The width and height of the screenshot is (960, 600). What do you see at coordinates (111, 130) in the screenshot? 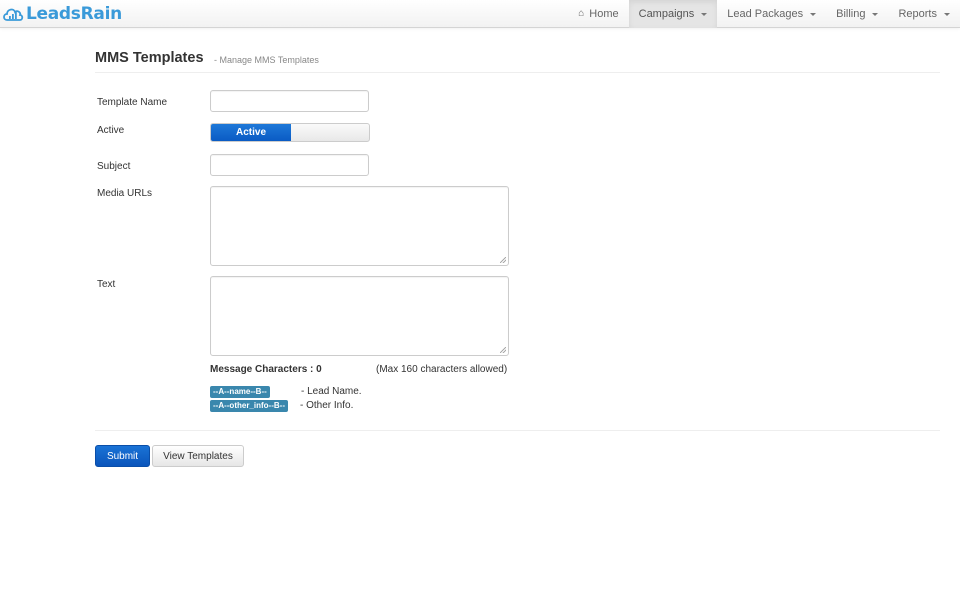
I see `active-label: Active` at bounding box center [111, 130].